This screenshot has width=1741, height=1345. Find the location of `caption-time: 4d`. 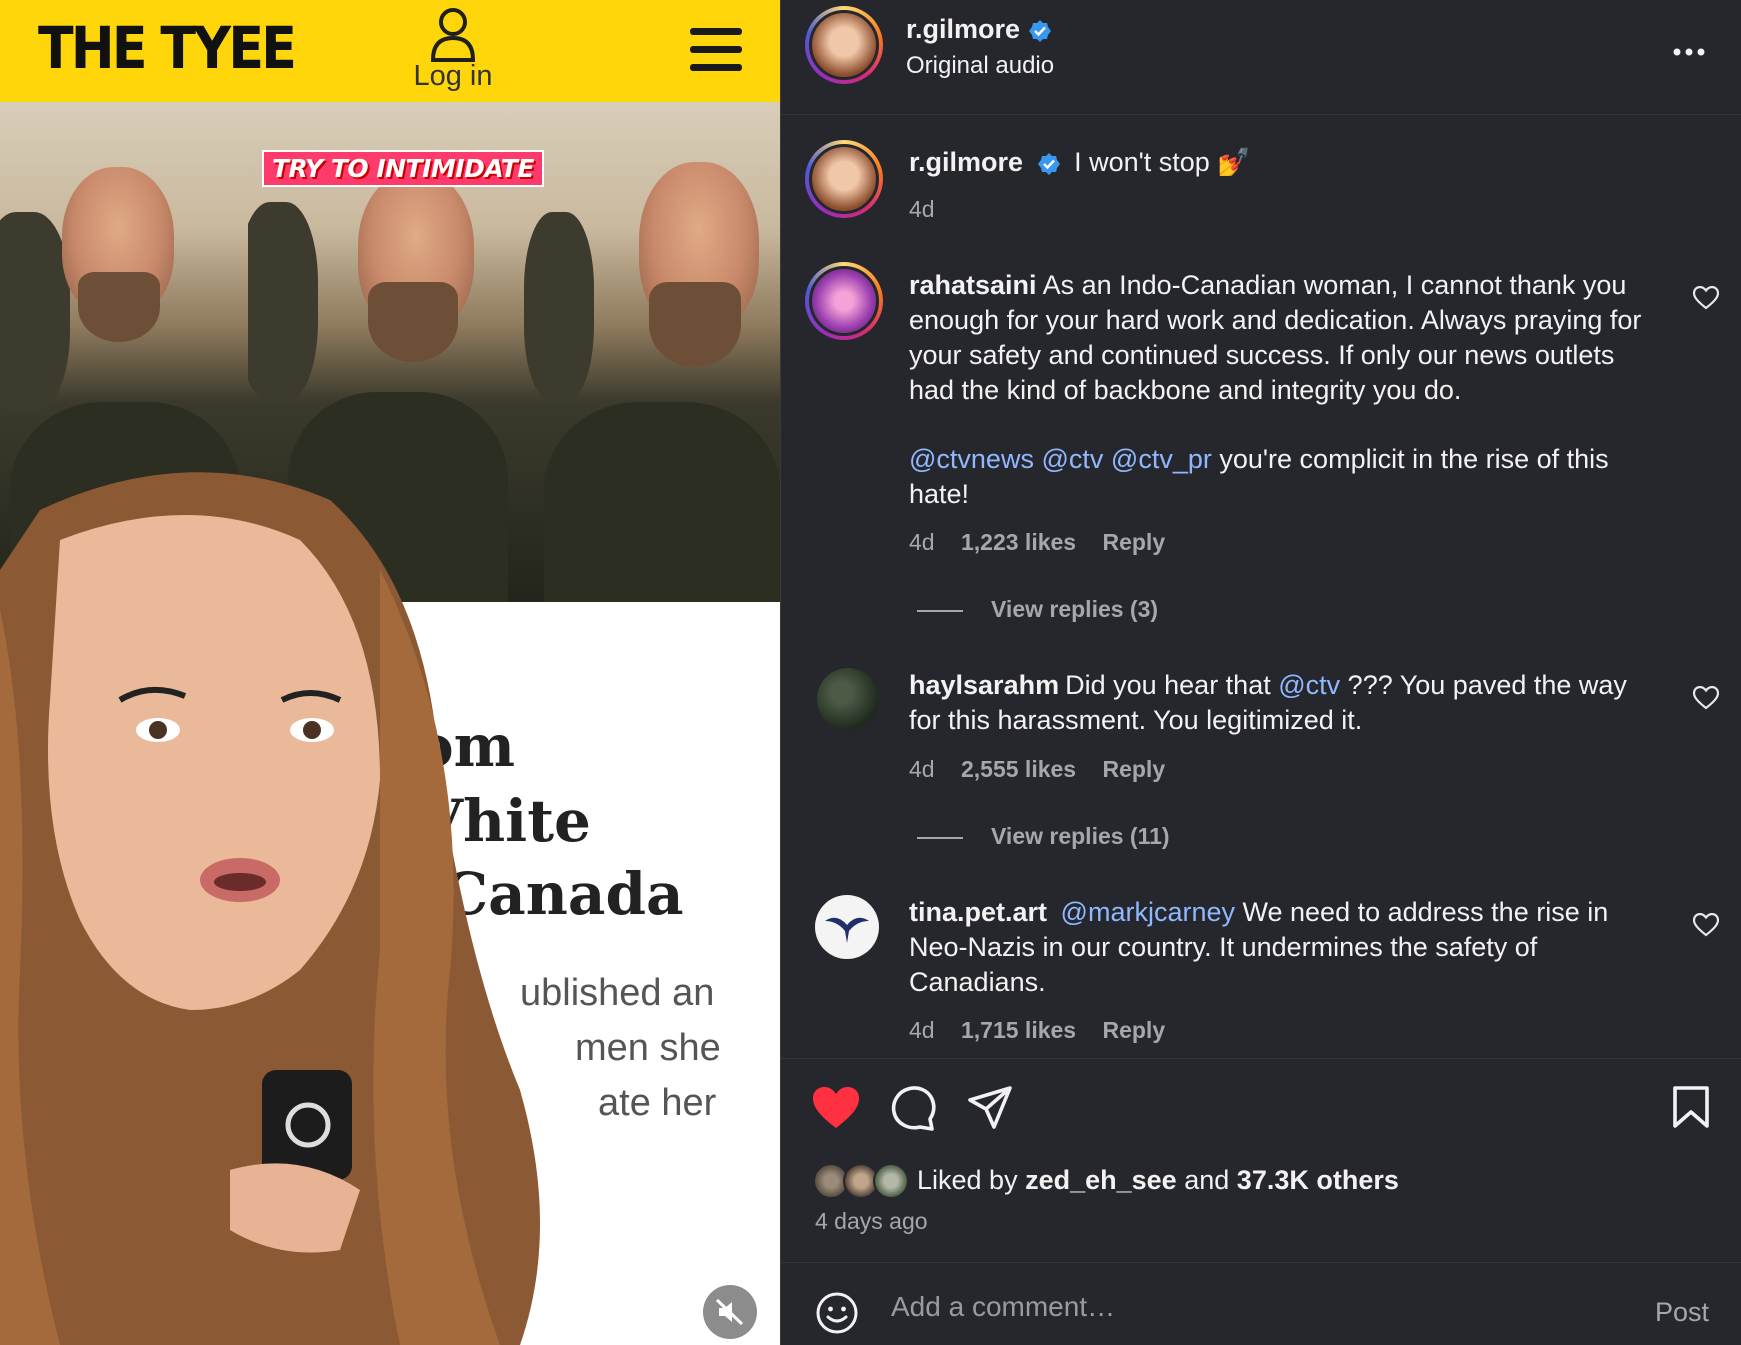

caption-time: 4d is located at coordinates (922, 209).